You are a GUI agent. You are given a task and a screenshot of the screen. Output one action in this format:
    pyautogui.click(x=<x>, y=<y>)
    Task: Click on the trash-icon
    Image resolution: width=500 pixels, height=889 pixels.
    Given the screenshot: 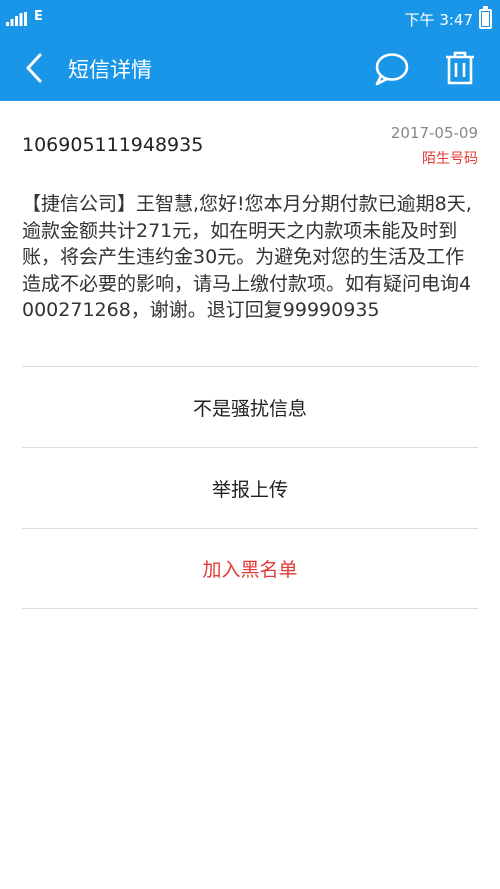 What is the action you would take?
    pyautogui.click(x=460, y=68)
    